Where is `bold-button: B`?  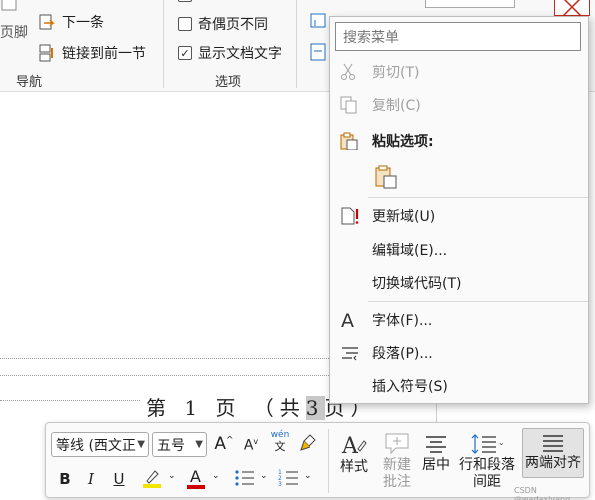 bold-button: B is located at coordinates (65, 479).